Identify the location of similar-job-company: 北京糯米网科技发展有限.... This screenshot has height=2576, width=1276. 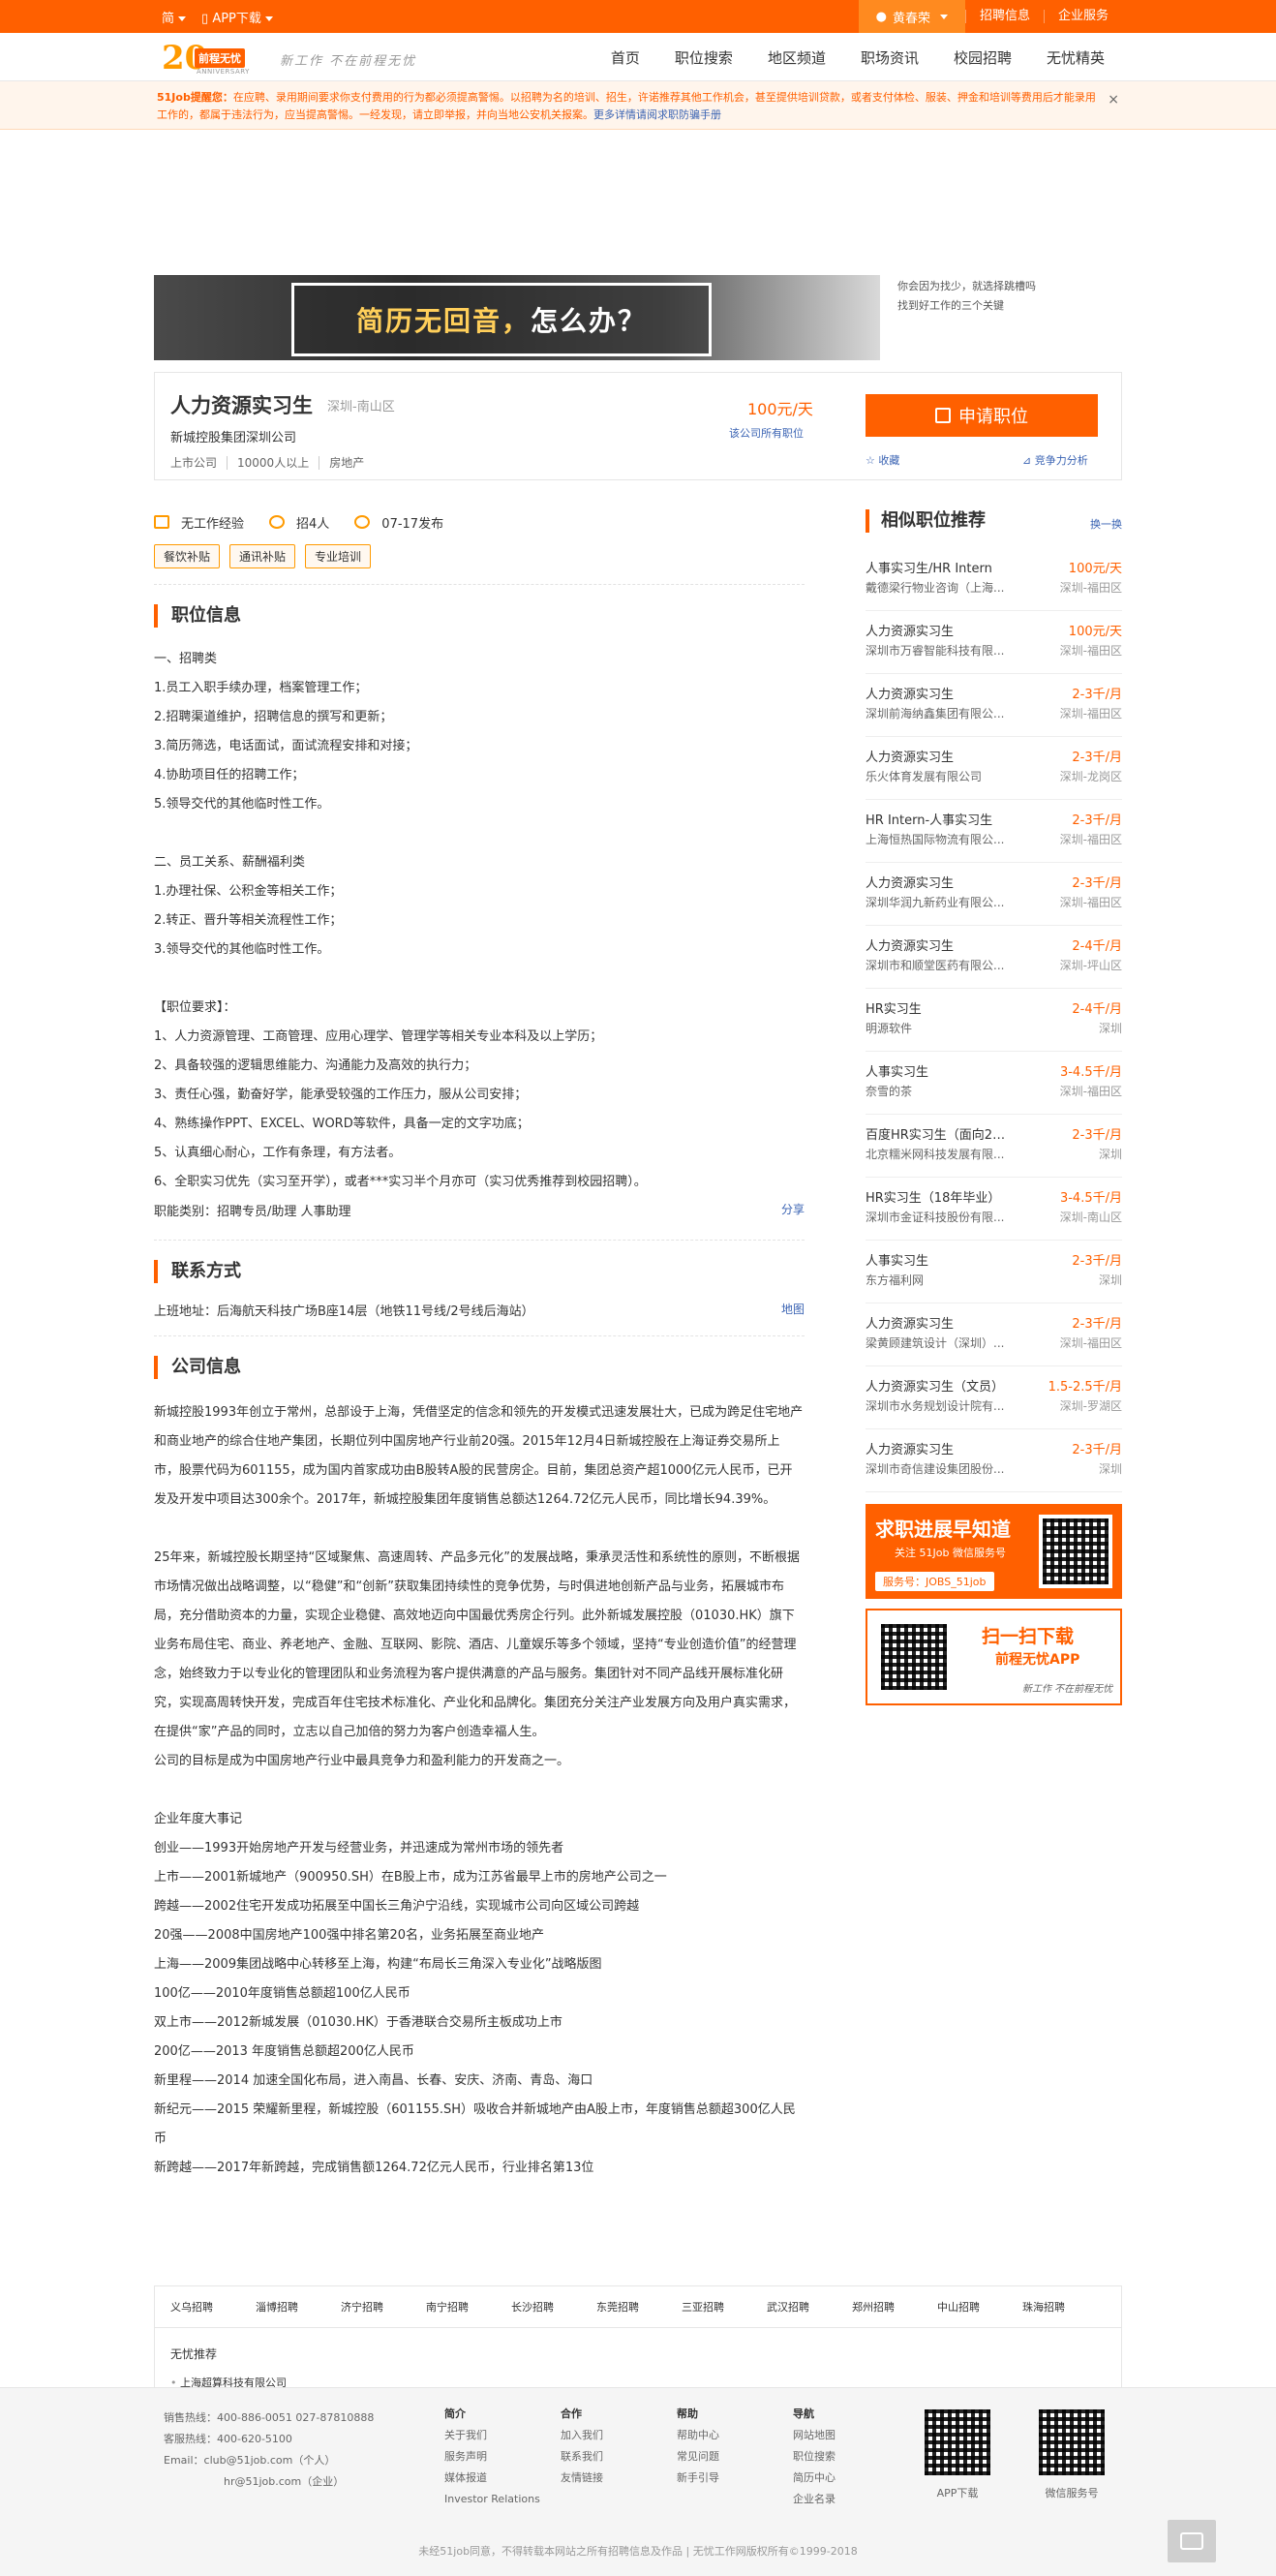
(947, 1154).